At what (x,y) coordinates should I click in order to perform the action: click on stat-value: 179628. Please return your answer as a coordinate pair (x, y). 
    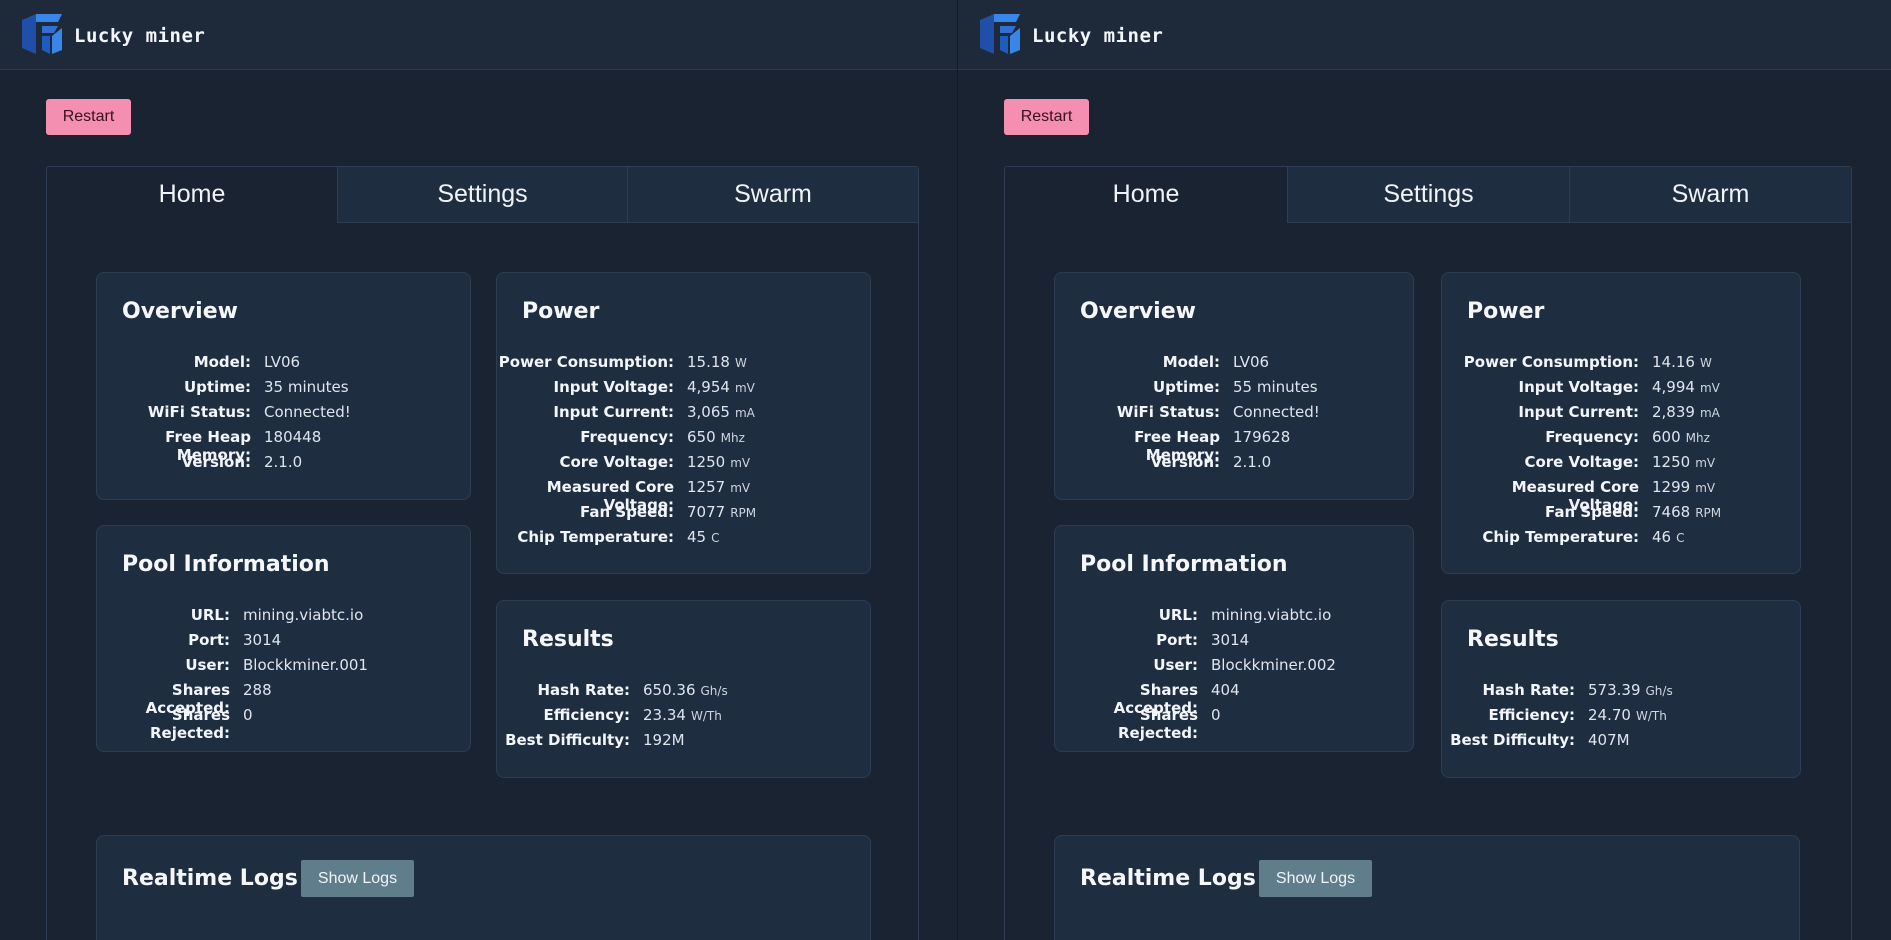
    Looking at the image, I should click on (1262, 437).